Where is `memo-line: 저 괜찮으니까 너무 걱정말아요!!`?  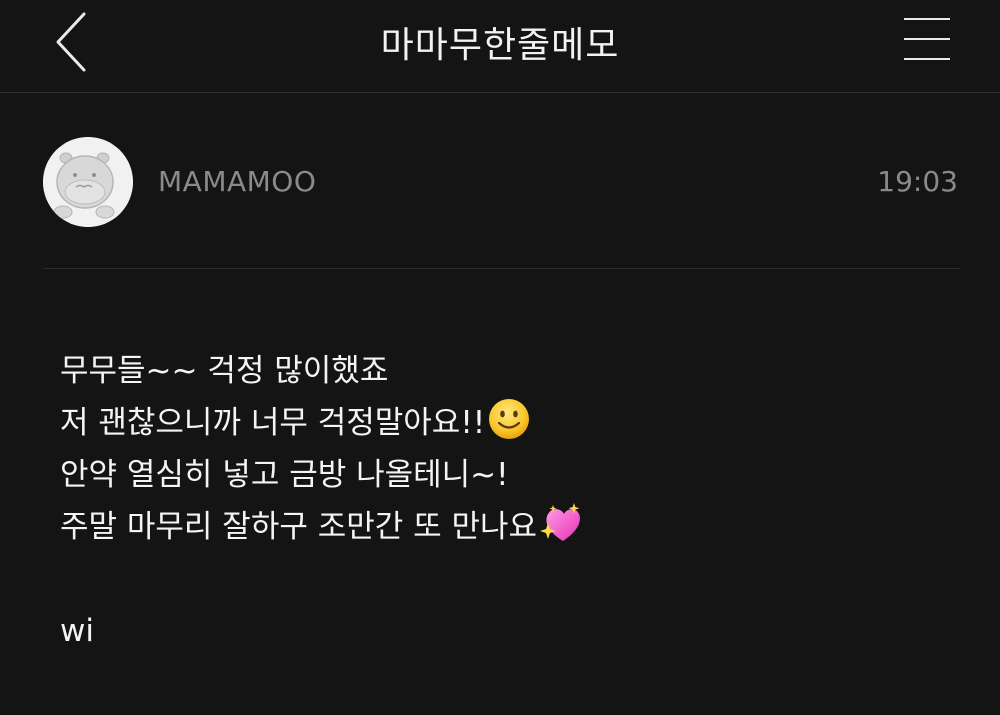 memo-line: 저 괜찮으니까 너무 걱정말아요!! is located at coordinates (510, 423).